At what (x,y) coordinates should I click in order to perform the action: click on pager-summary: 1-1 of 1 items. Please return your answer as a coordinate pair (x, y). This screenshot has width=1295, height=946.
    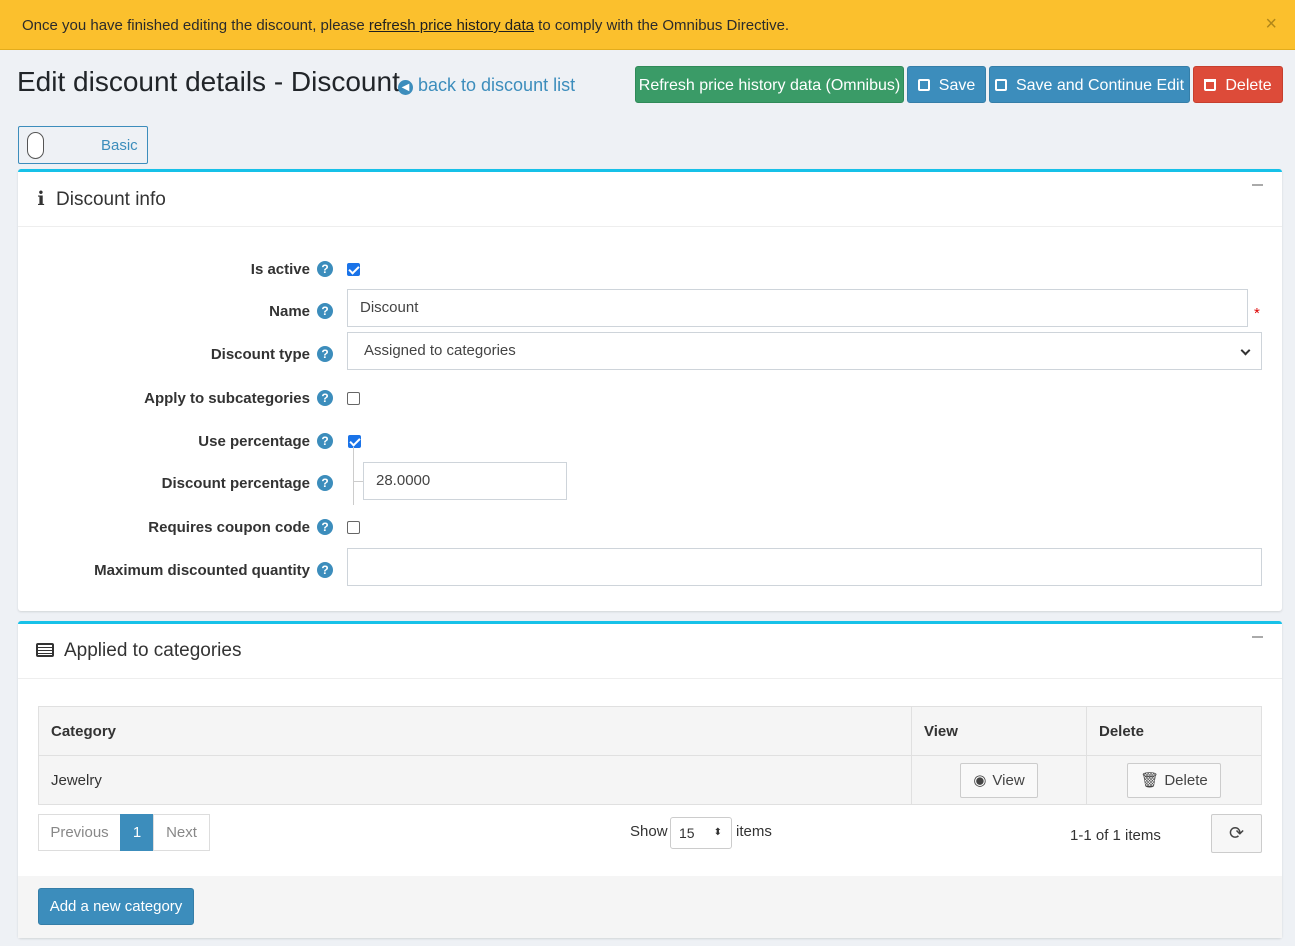
    Looking at the image, I should click on (1115, 835).